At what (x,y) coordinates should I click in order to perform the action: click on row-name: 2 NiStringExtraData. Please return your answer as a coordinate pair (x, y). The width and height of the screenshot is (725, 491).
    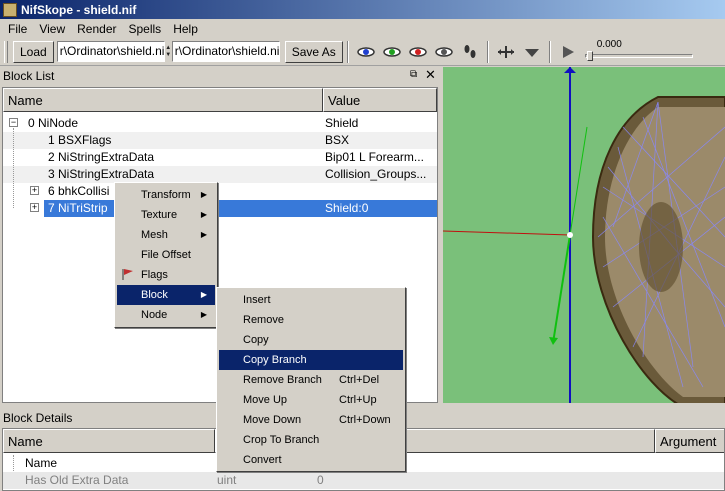
    Looking at the image, I should click on (101, 157).